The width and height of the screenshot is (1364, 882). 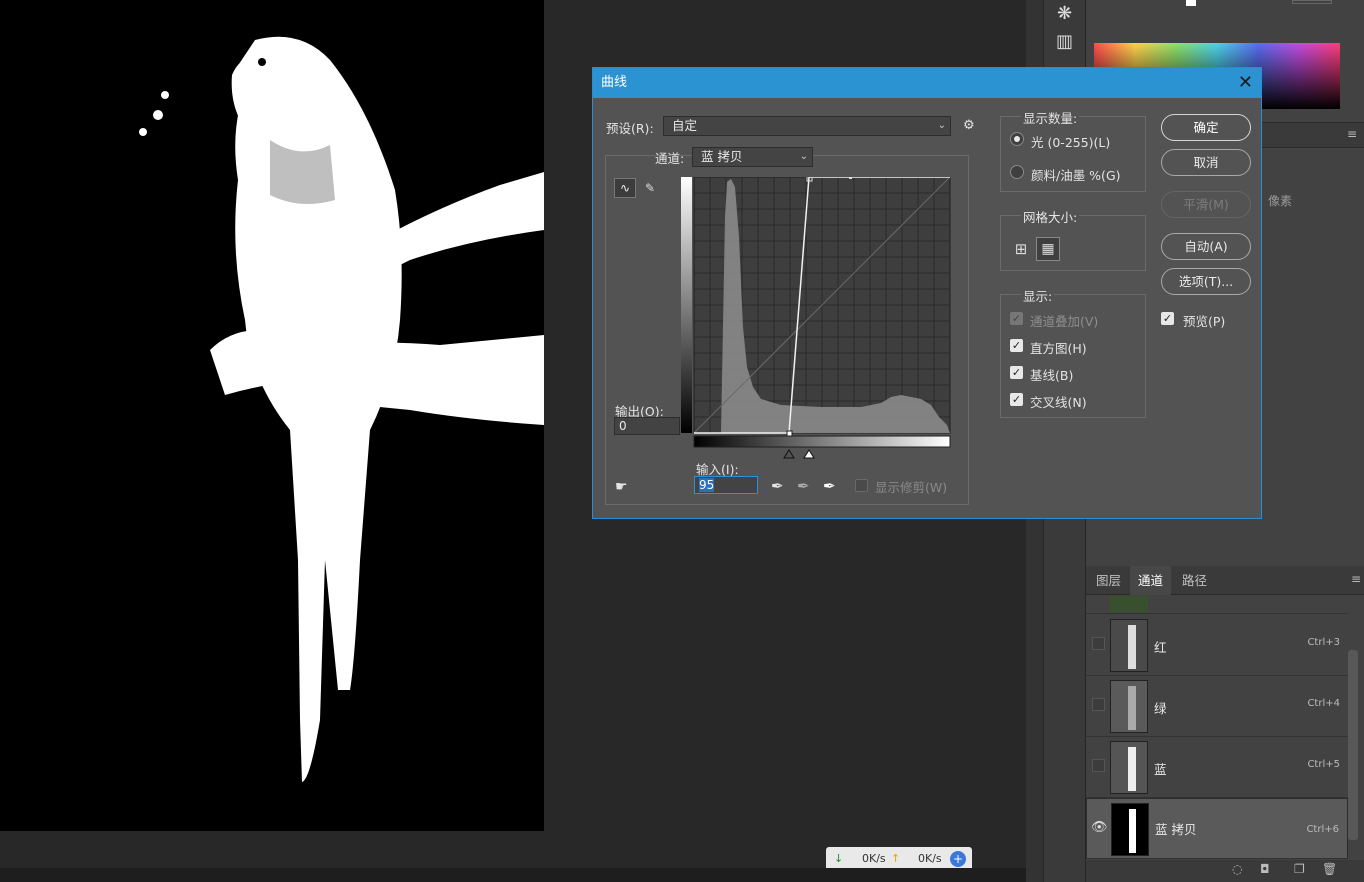 I want to click on channel-name: 蓝 拷贝, so click(x=1176, y=829).